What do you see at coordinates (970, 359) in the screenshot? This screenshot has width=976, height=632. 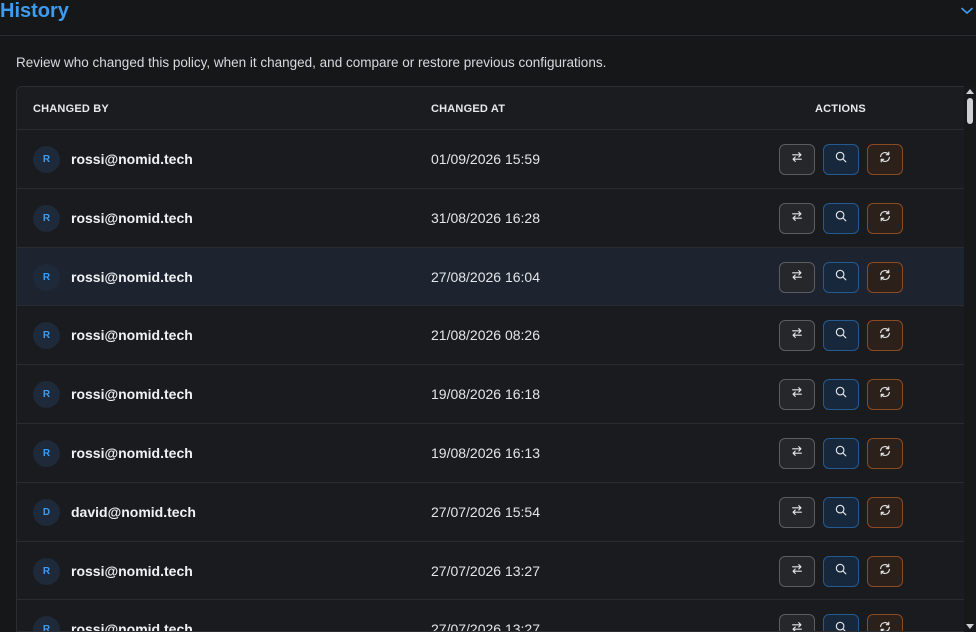 I see `vertical-scrollbar` at bounding box center [970, 359].